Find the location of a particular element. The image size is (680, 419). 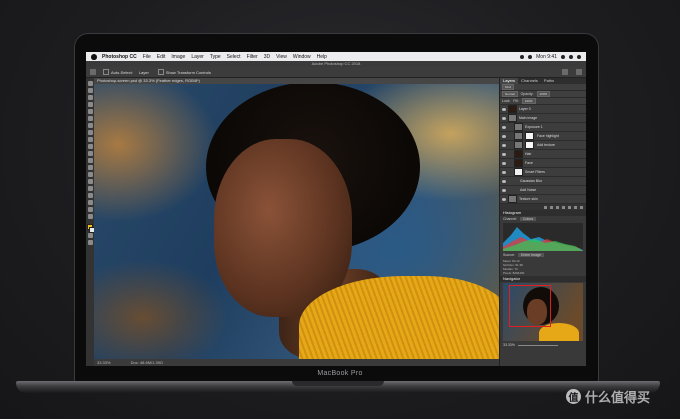

menu-3d: 3D is located at coordinates (267, 57).